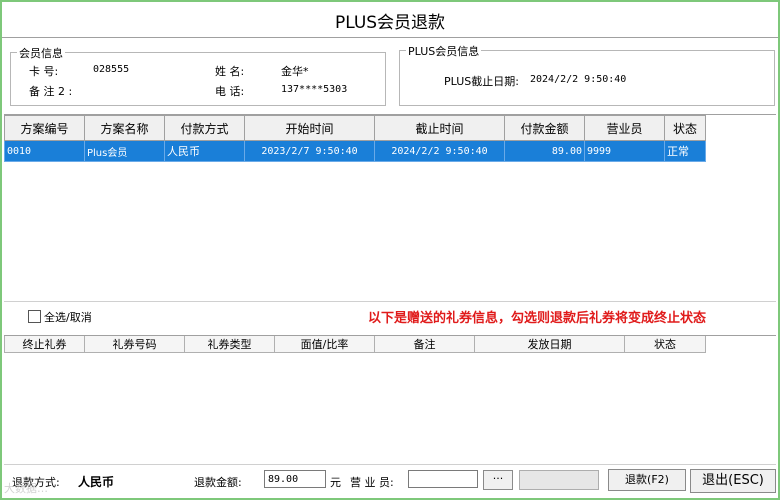 The height and width of the screenshot is (500, 780). Describe the element at coordinates (41, 53) in the screenshot. I see `member-info-title: 会员信息` at that location.